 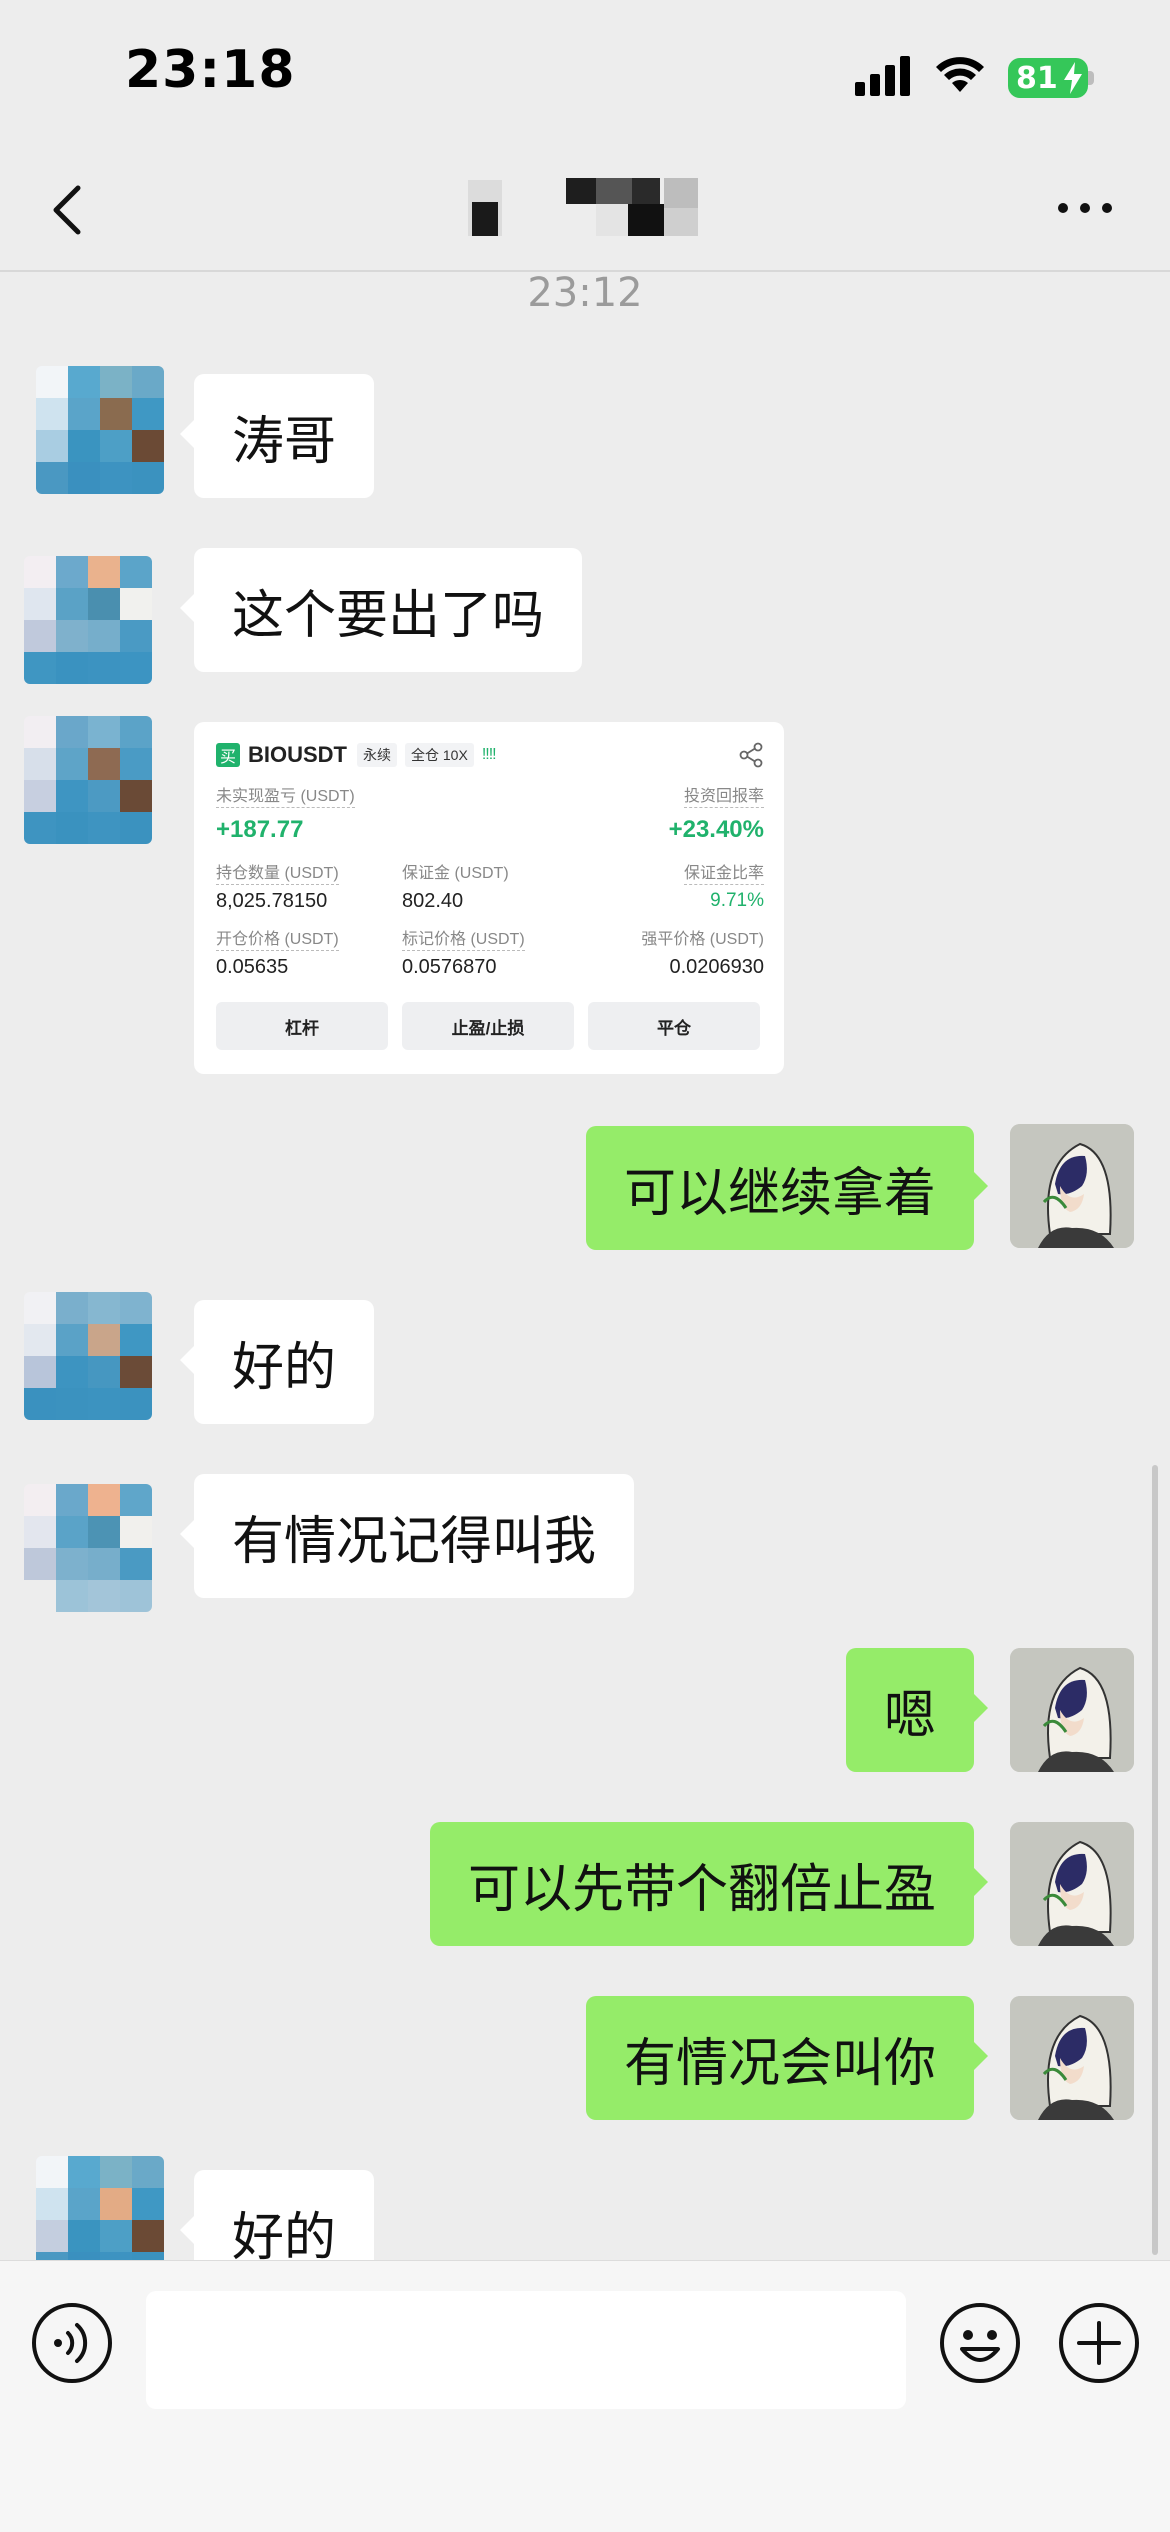 I want to click on message-text: 有情况记得叫我, so click(x=414, y=1541).